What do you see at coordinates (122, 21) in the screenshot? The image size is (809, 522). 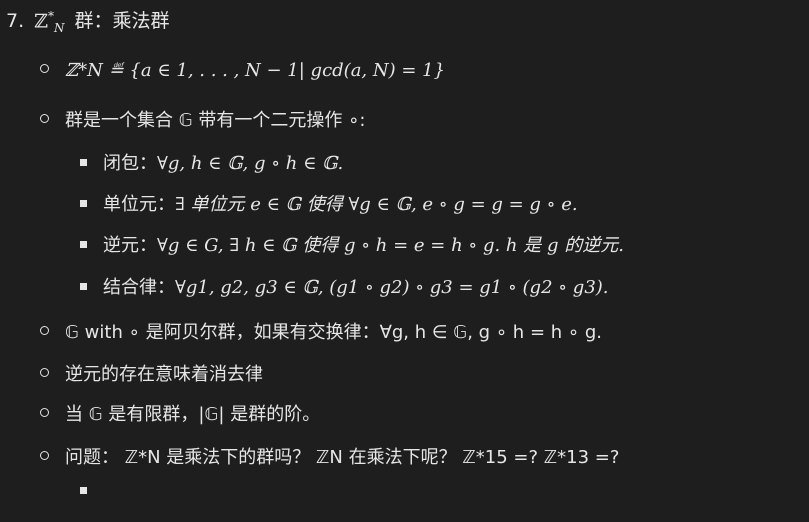 I see `section-title: 群：乘法群` at bounding box center [122, 21].